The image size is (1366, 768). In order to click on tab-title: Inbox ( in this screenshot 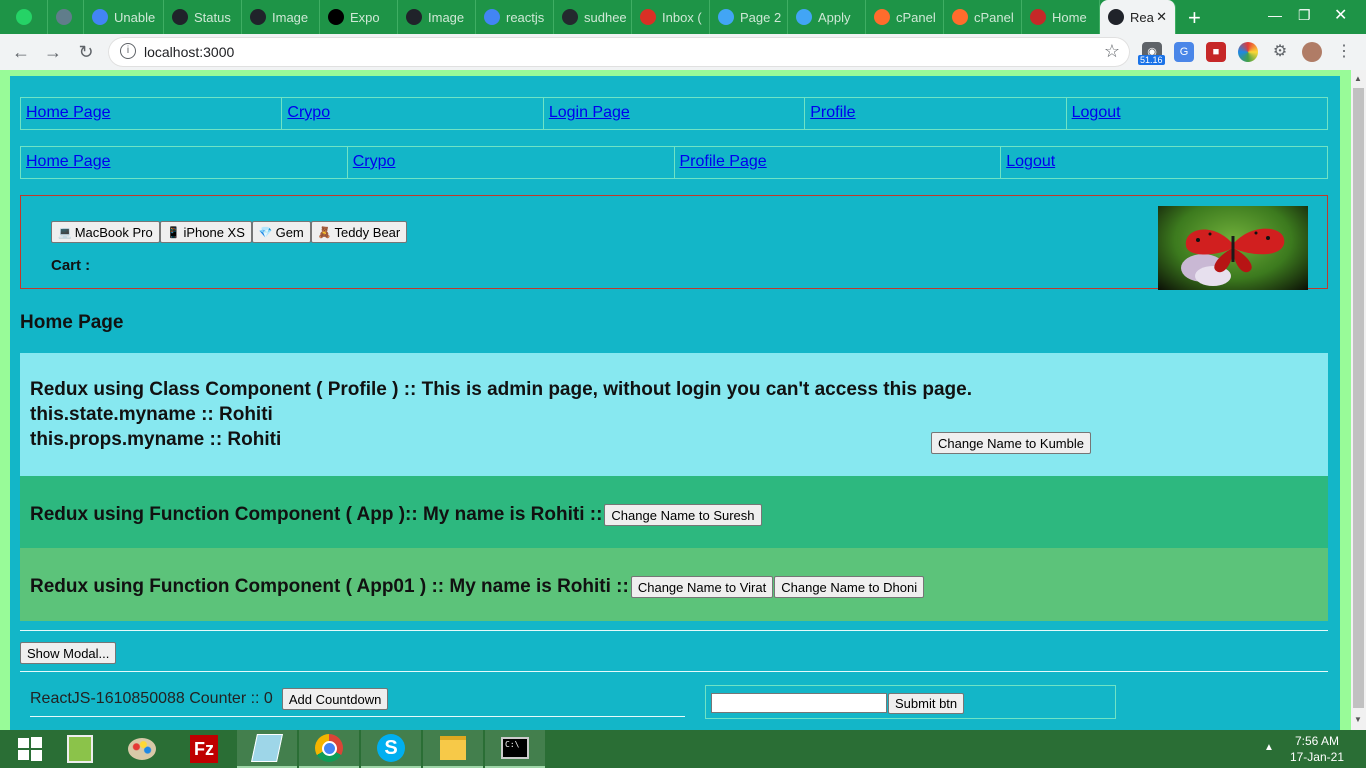, I will do `click(682, 17)`.